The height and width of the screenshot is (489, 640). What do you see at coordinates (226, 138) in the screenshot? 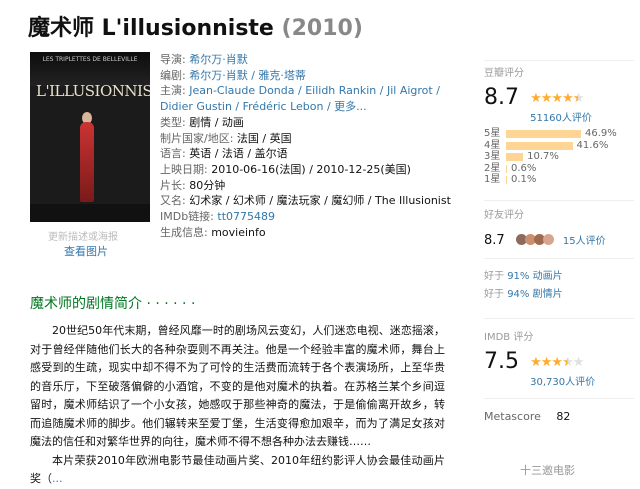
I see `info-country: 制片国家/地区: 法国 / 英国` at bounding box center [226, 138].